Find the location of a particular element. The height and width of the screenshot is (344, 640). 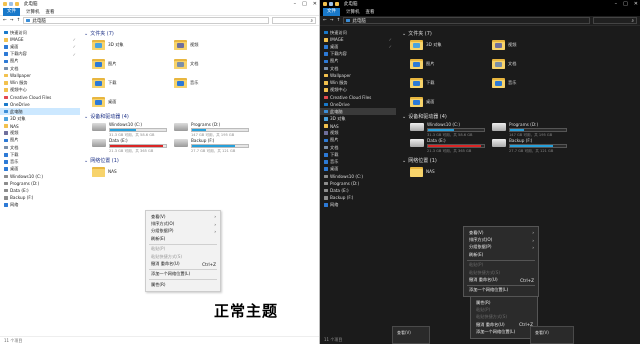

menu-item: 排序方式(O) › is located at coordinates (183, 223).